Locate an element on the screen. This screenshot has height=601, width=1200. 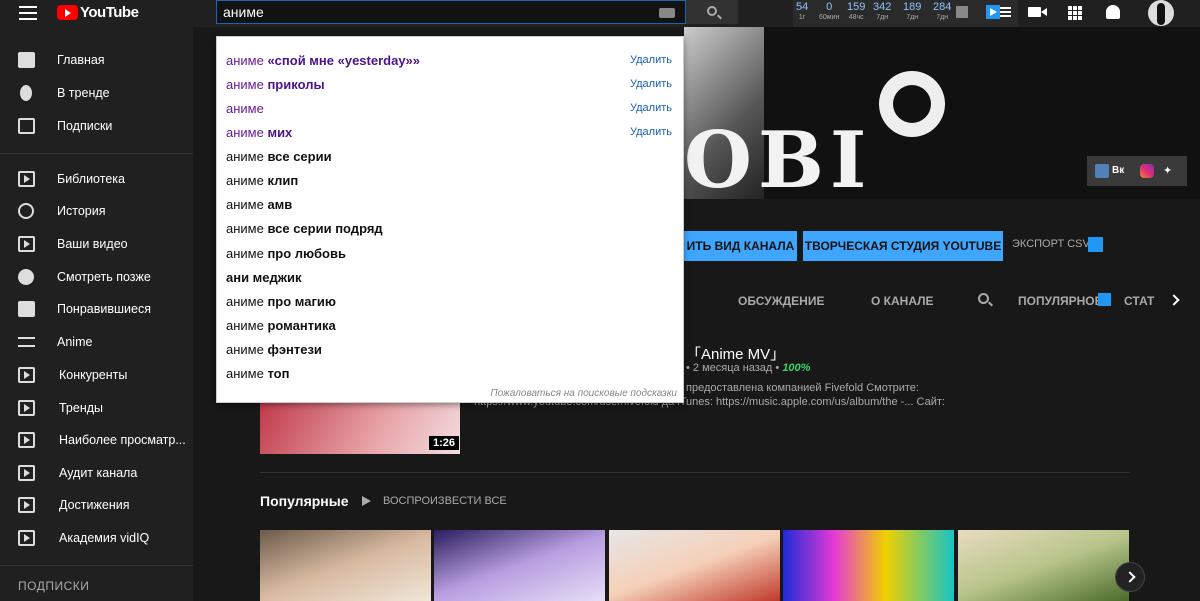
suggestion-item: аниме приколы Удалить is located at coordinates (451, 85).